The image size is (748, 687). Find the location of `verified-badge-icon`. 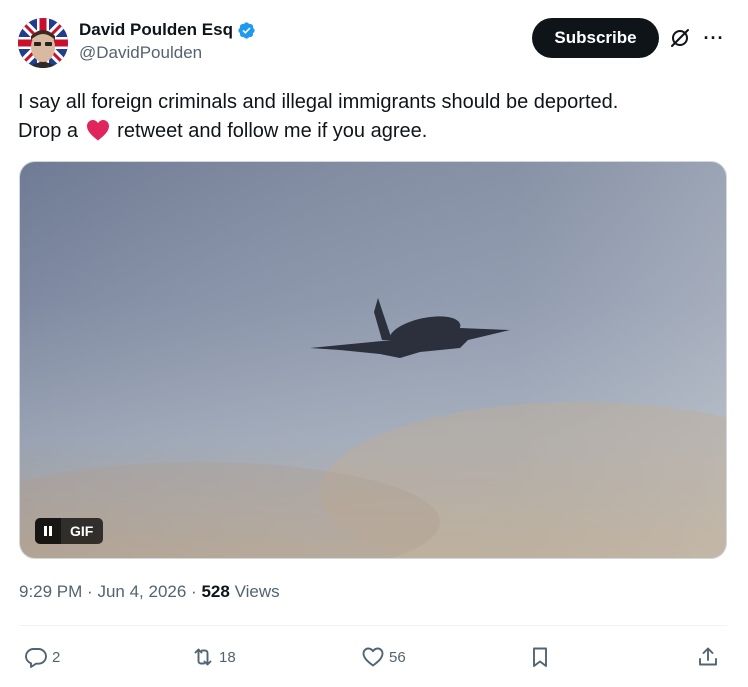

verified-badge-icon is located at coordinates (246, 30).